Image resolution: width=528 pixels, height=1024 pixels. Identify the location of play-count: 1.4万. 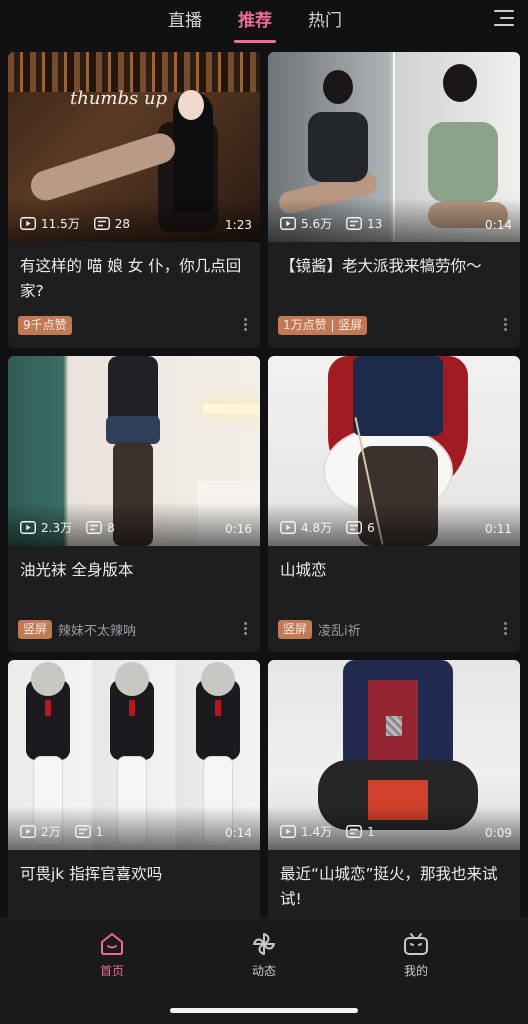
(317, 832).